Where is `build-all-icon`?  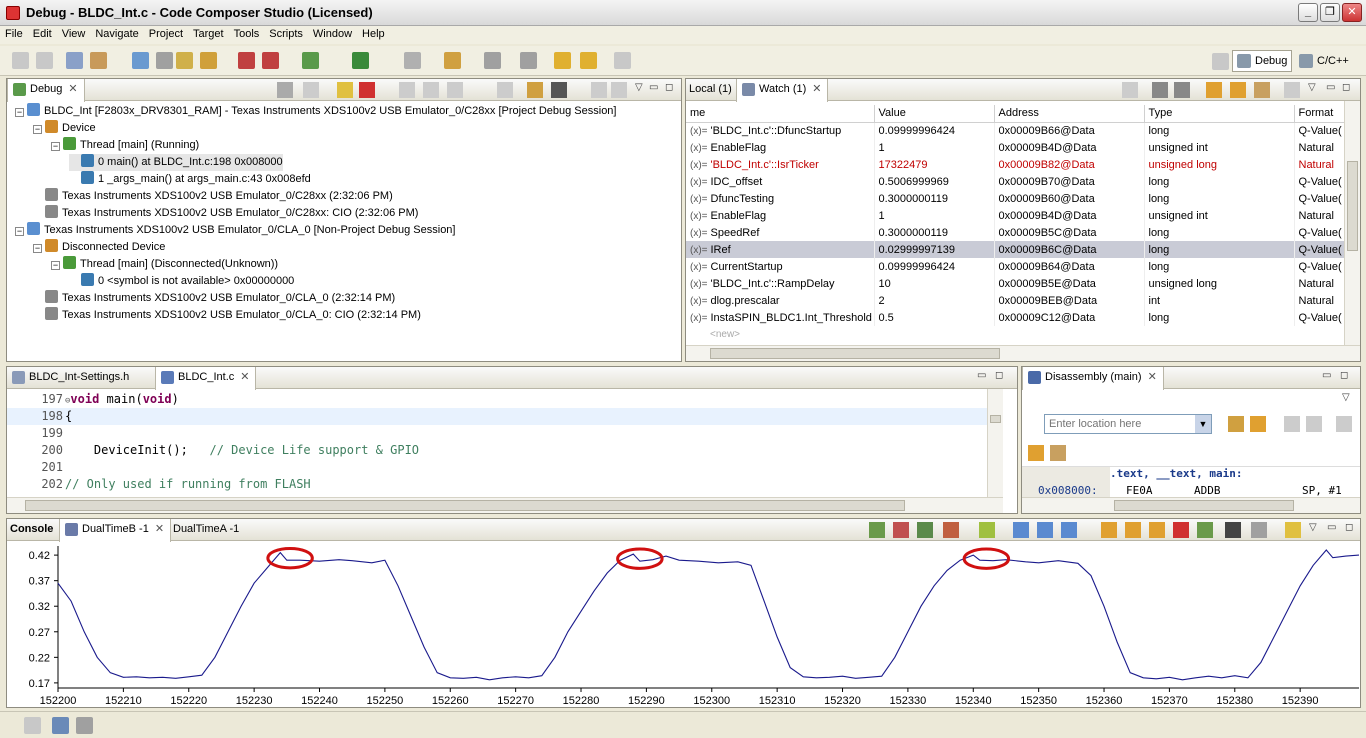
build-all-icon is located at coordinates (98, 60).